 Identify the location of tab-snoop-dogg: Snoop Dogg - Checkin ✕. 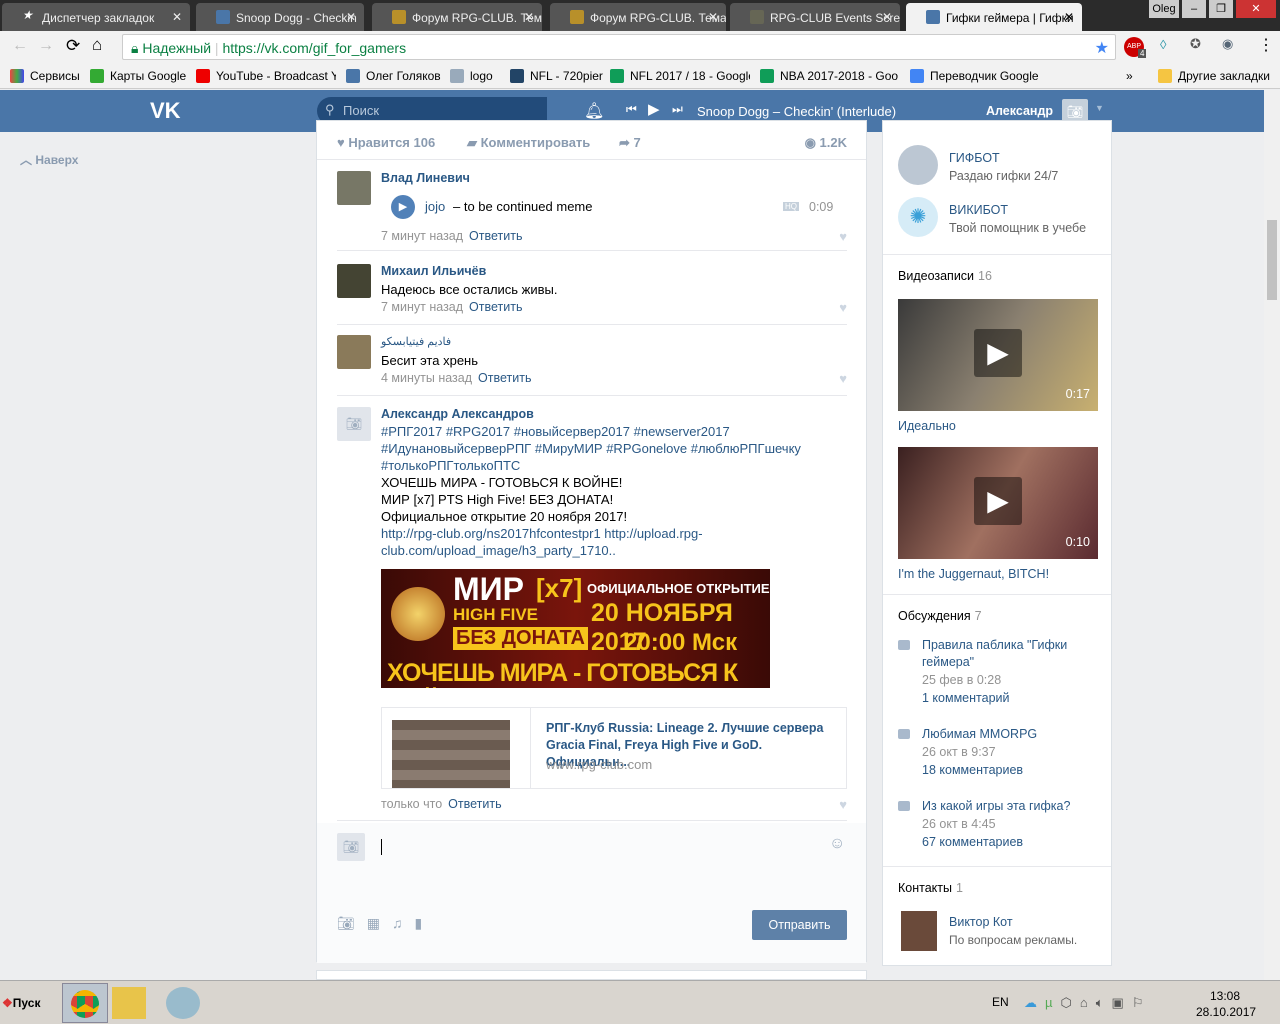
(280, 17).